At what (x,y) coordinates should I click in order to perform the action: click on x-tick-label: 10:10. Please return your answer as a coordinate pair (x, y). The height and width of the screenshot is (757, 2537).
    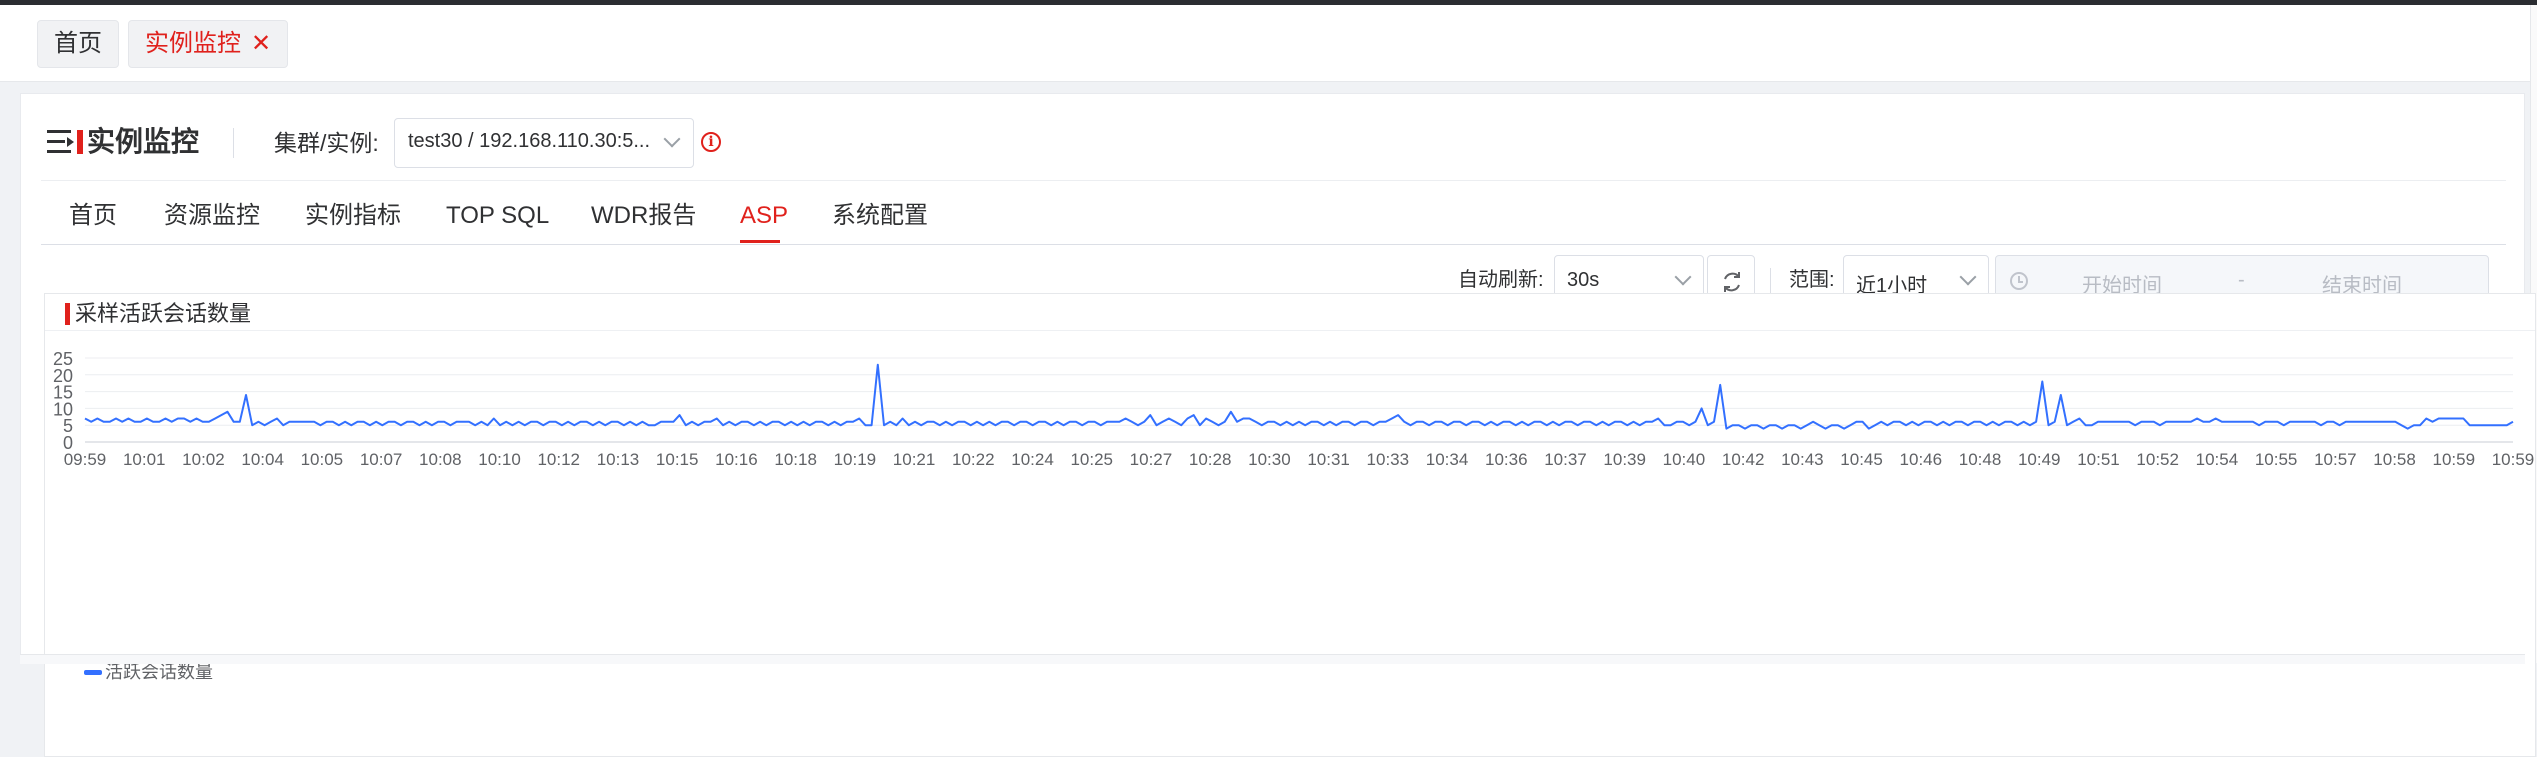
    Looking at the image, I should click on (499, 459).